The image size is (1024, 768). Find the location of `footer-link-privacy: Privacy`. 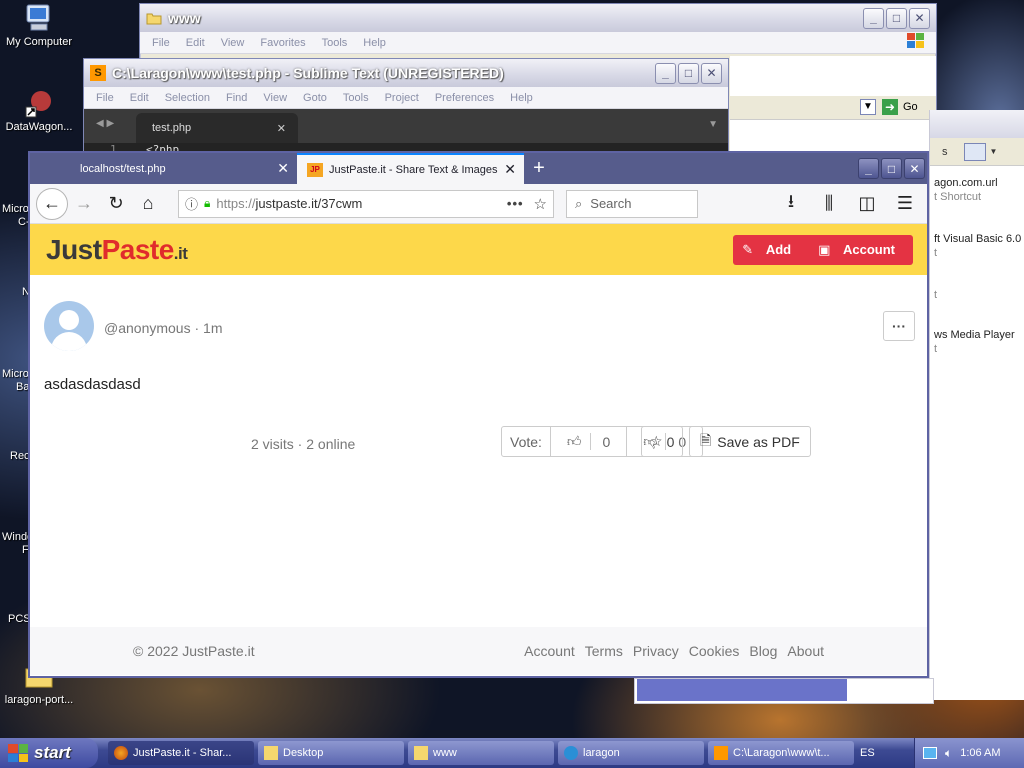

footer-link-privacy: Privacy is located at coordinates (656, 651).